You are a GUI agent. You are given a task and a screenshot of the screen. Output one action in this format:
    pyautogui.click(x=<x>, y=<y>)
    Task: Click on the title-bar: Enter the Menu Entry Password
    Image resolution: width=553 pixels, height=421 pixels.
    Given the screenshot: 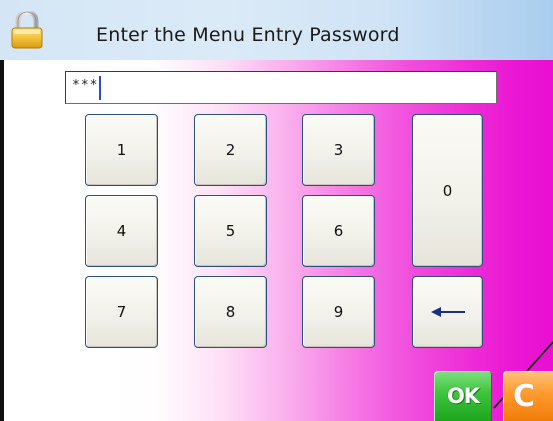 What is the action you would take?
    pyautogui.click(x=276, y=30)
    